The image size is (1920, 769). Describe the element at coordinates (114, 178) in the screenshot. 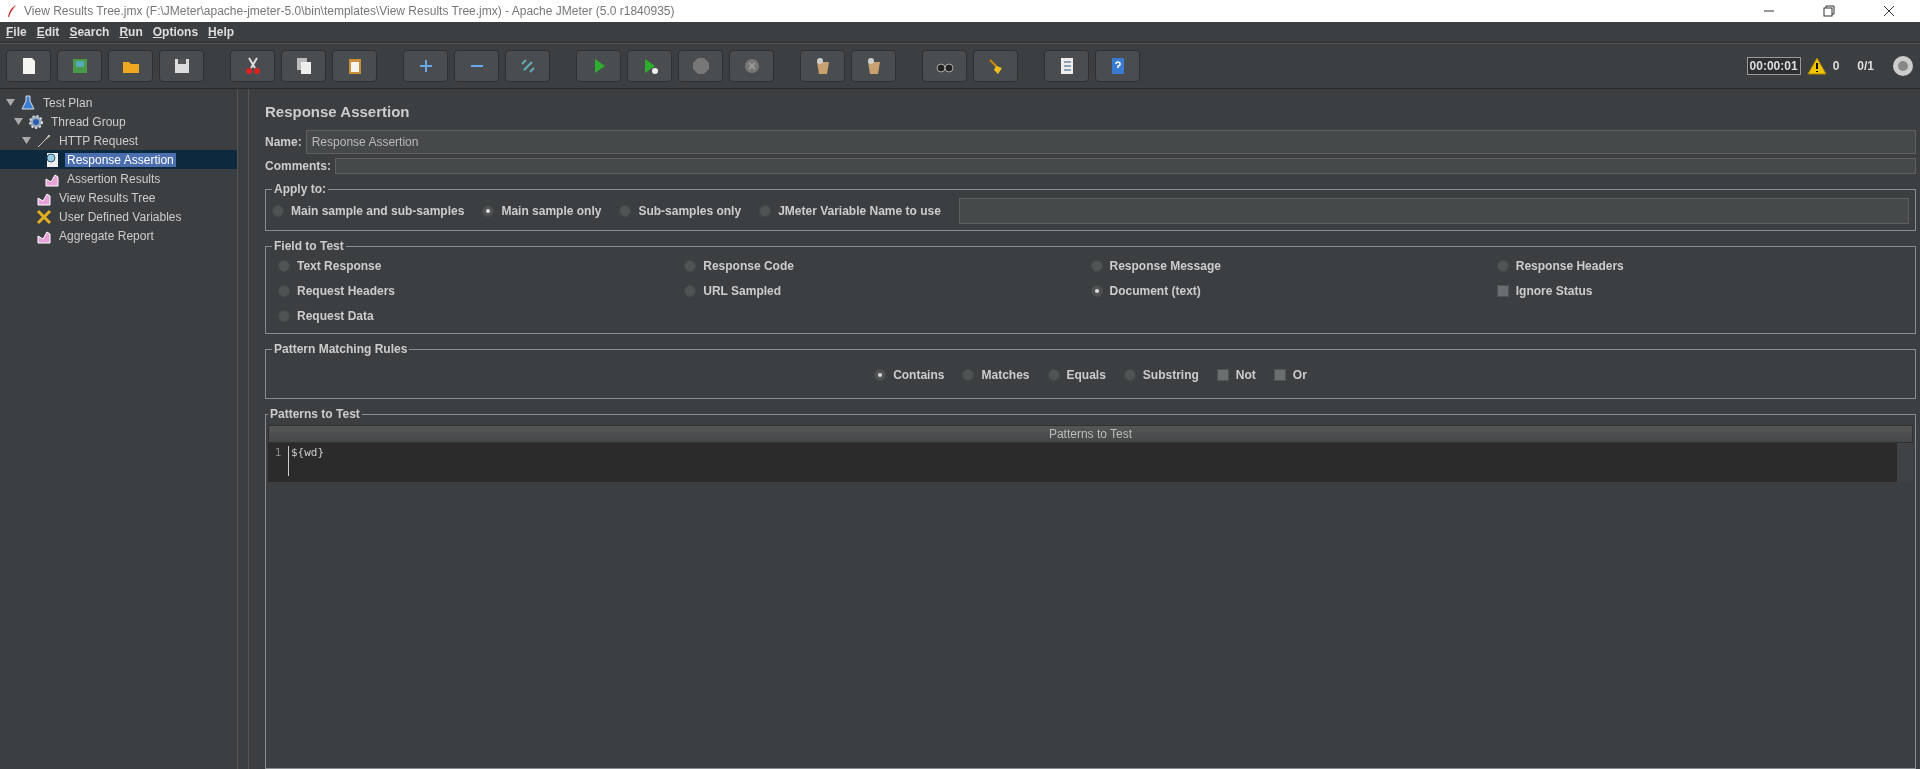

I see `tree-item: Assertion Results` at that location.